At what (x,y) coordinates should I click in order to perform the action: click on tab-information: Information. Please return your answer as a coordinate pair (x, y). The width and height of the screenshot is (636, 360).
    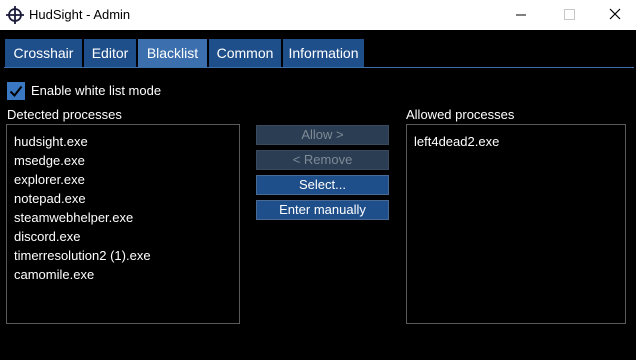
    Looking at the image, I should click on (323, 53).